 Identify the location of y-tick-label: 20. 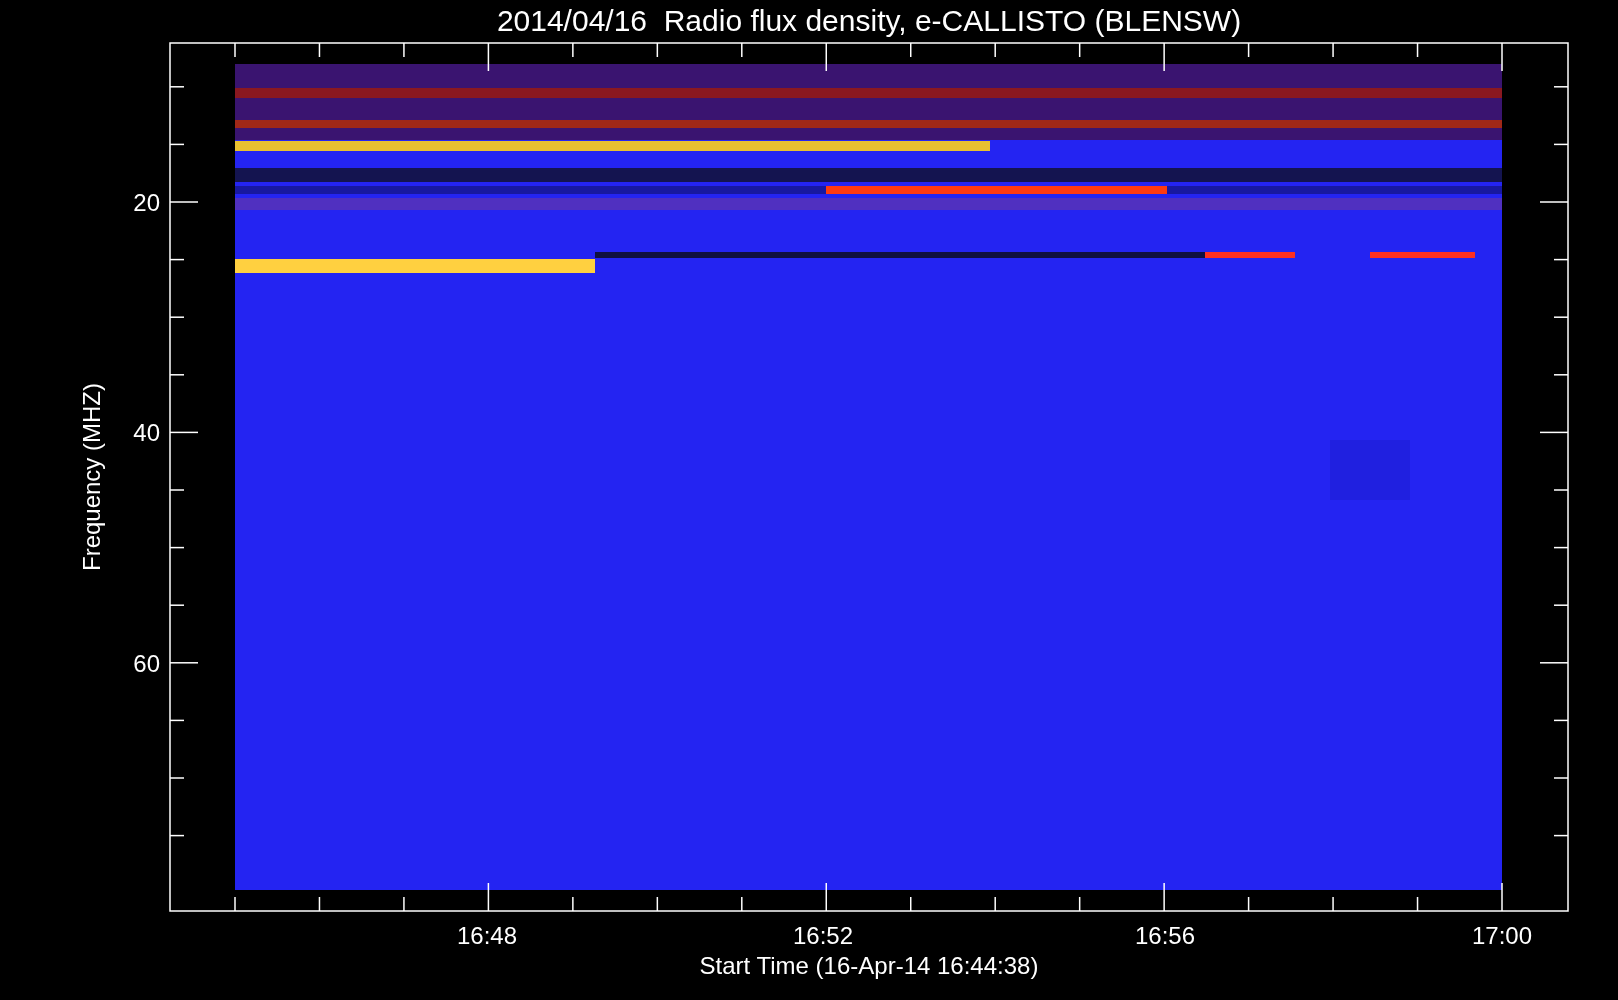
(146, 202).